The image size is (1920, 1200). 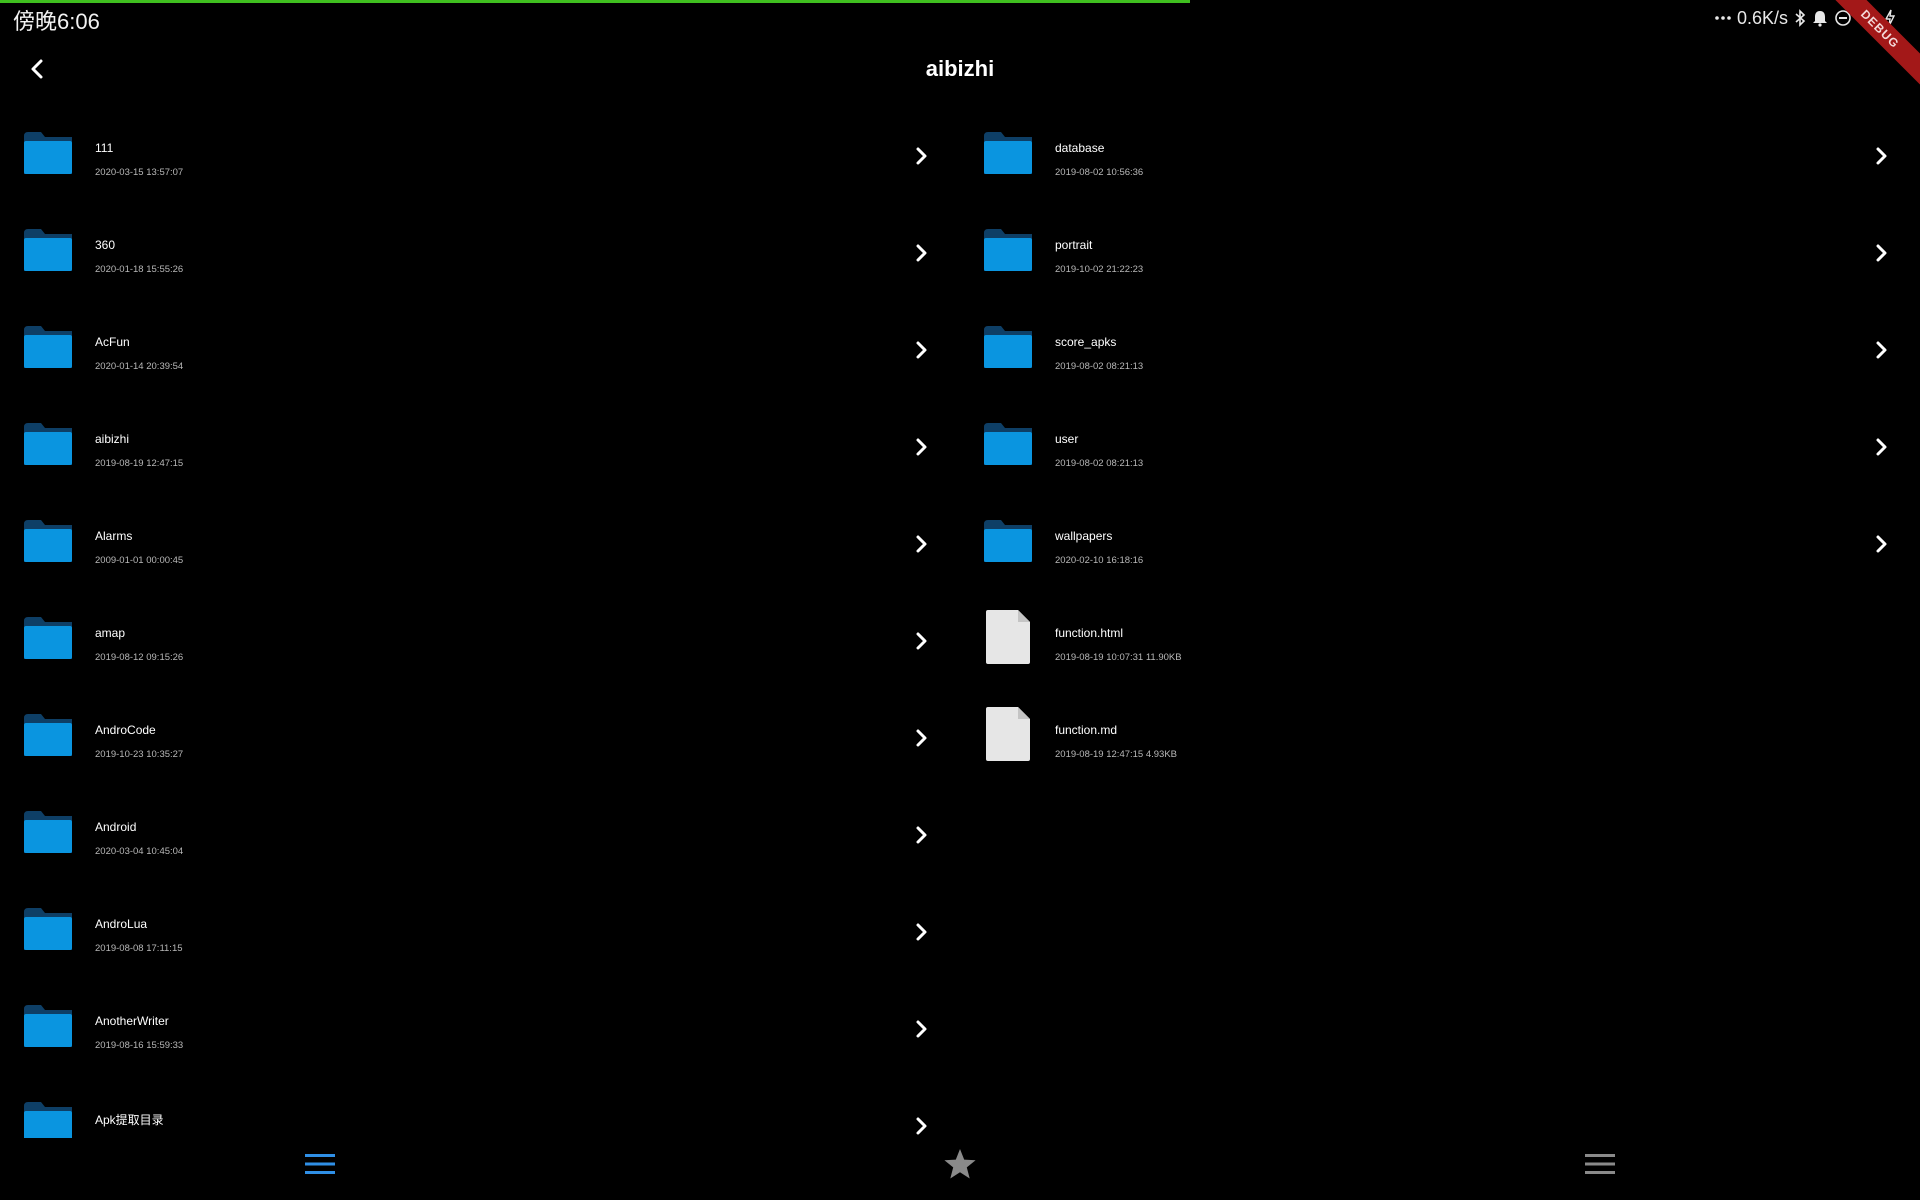 I want to click on item-name: Apk提取目录, so click(x=129, y=1120).